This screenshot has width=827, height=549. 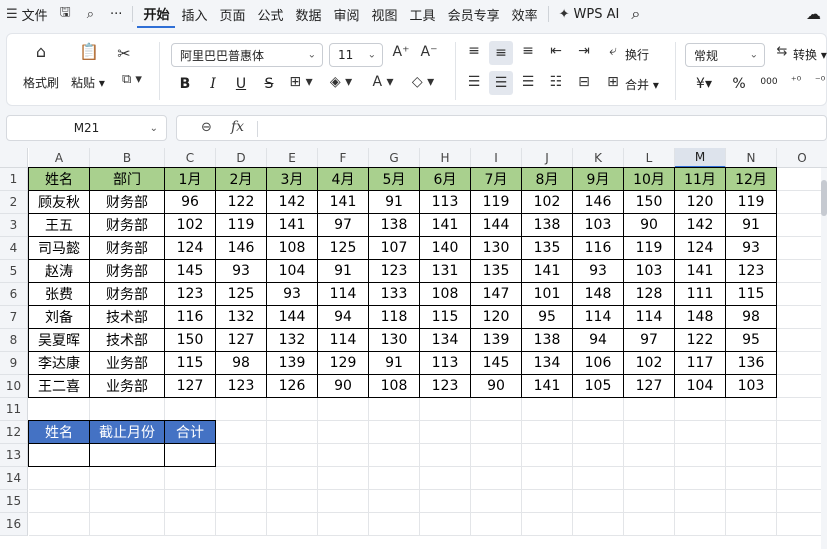 What do you see at coordinates (14, 432) in the screenshot?
I see `row-header: 12` at bounding box center [14, 432].